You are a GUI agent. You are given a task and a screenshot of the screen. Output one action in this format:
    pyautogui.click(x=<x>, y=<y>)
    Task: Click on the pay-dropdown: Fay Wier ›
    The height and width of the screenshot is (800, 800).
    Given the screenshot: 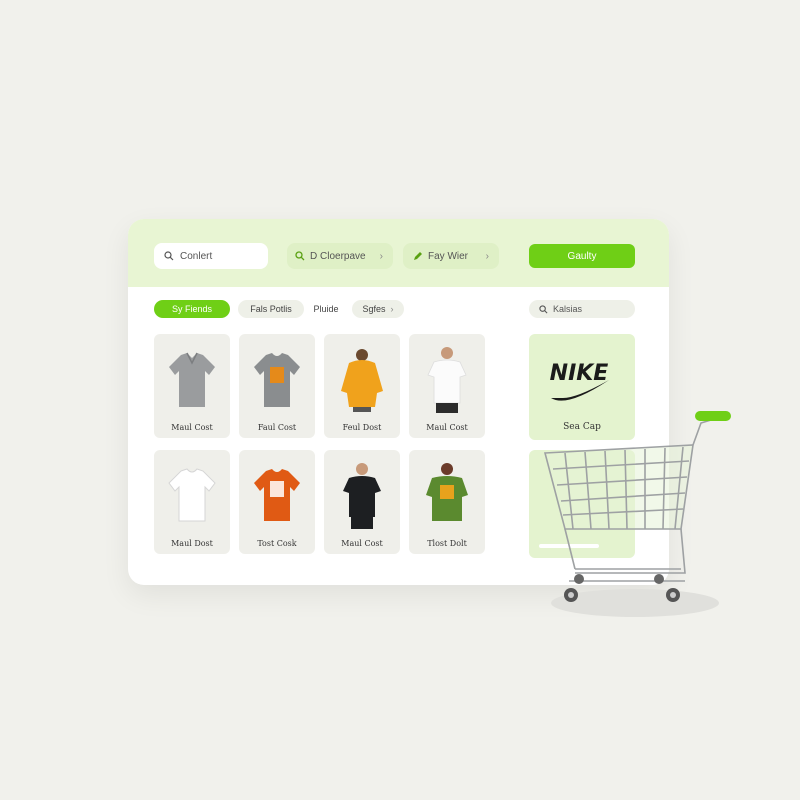 What is the action you would take?
    pyautogui.click(x=451, y=256)
    